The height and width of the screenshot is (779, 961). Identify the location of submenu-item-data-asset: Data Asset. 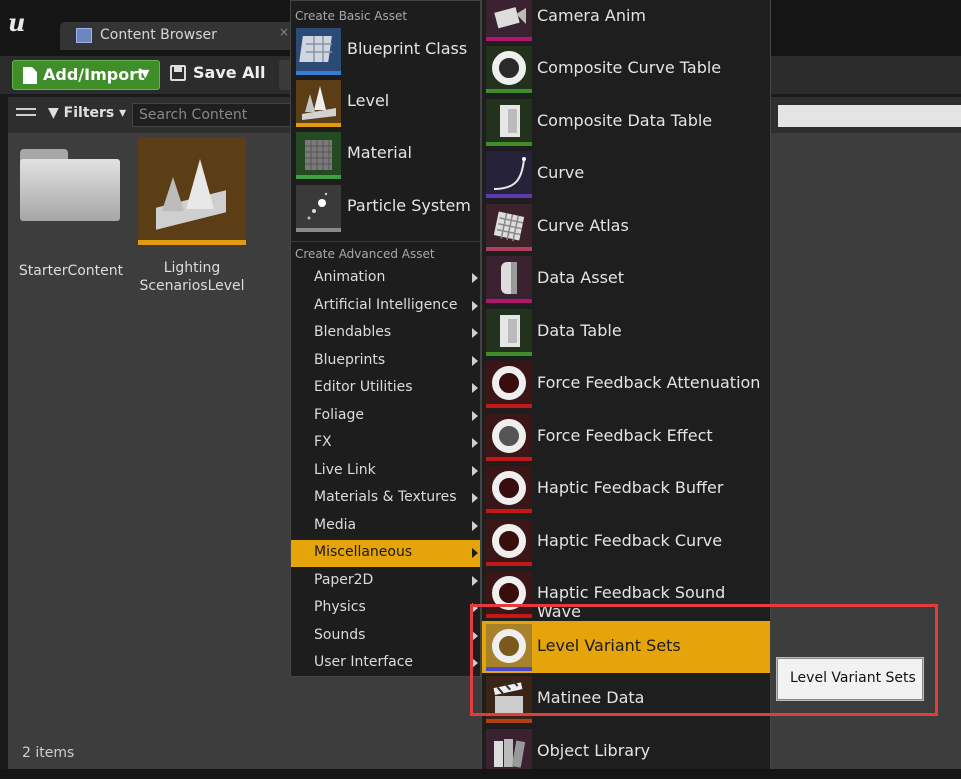
(626, 279).